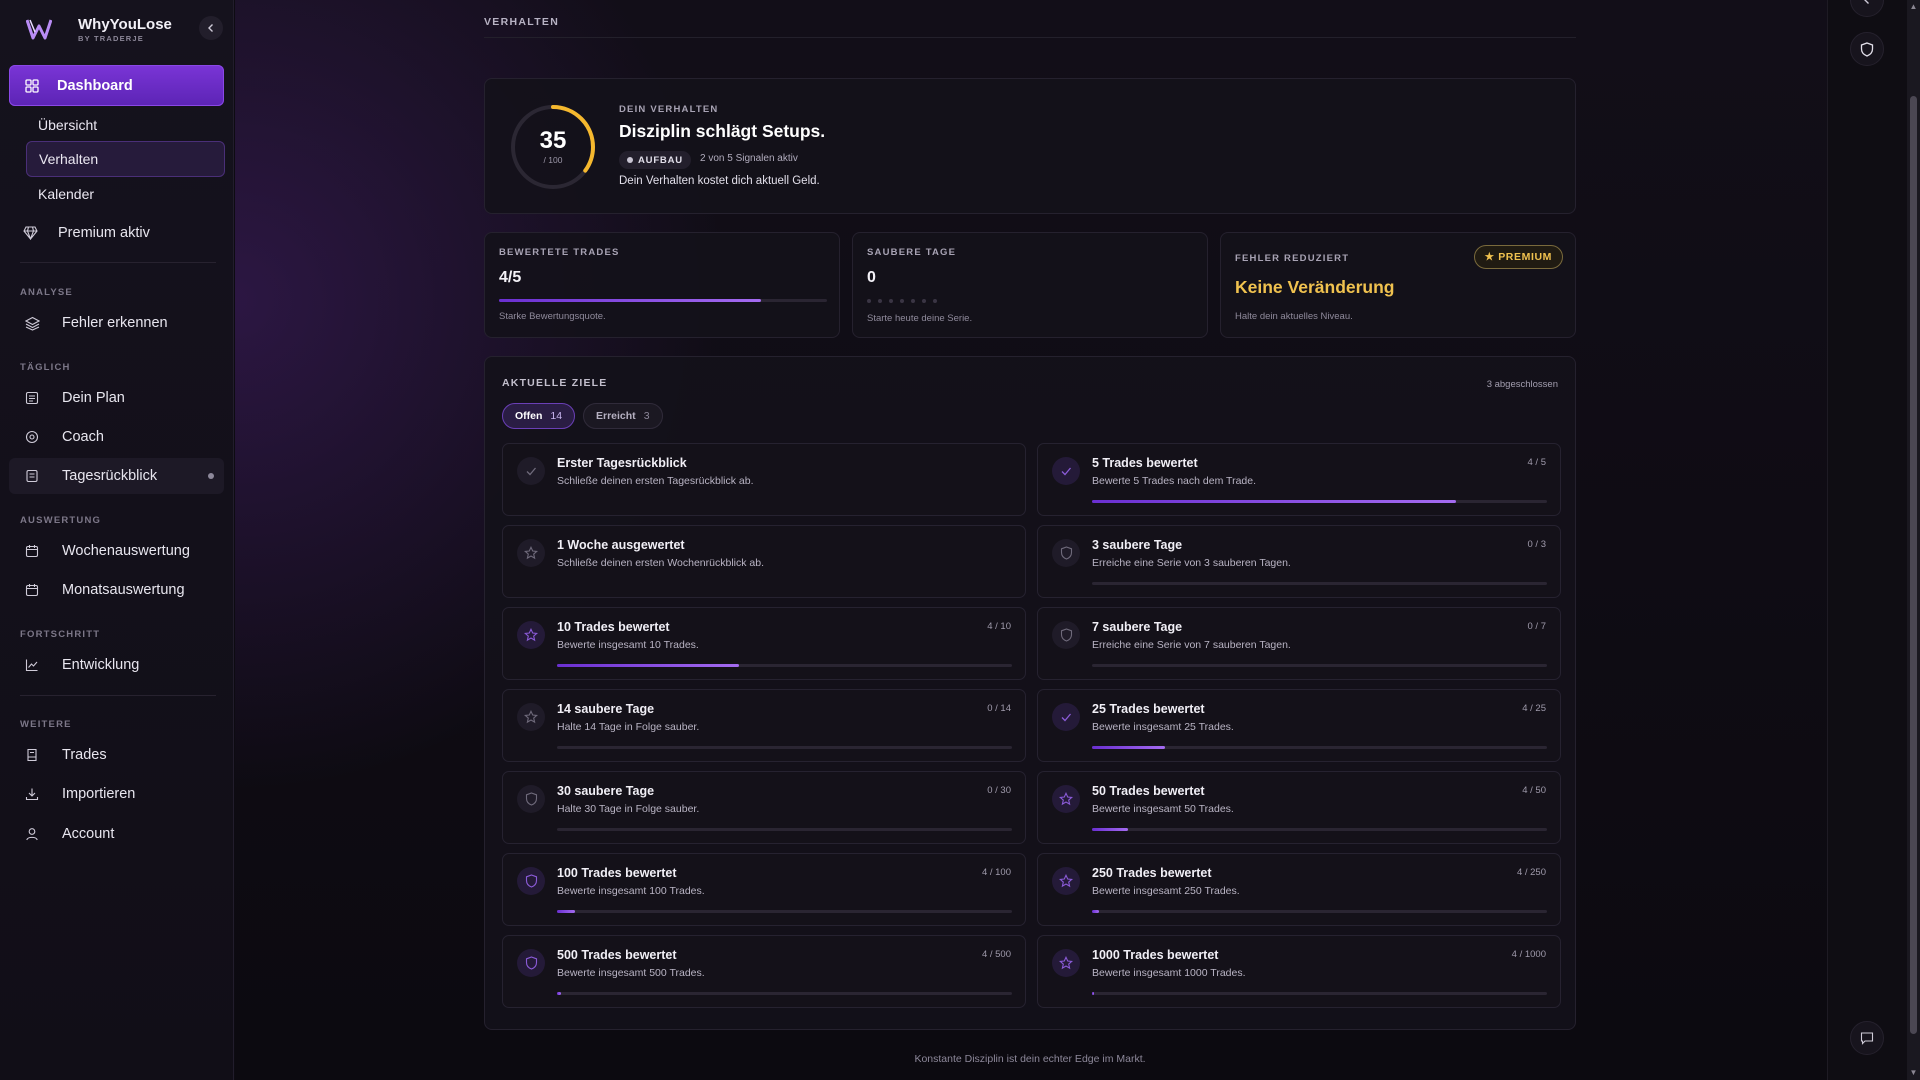  Describe the element at coordinates (88, 834) in the screenshot. I see `nav-account-label: Account` at that location.